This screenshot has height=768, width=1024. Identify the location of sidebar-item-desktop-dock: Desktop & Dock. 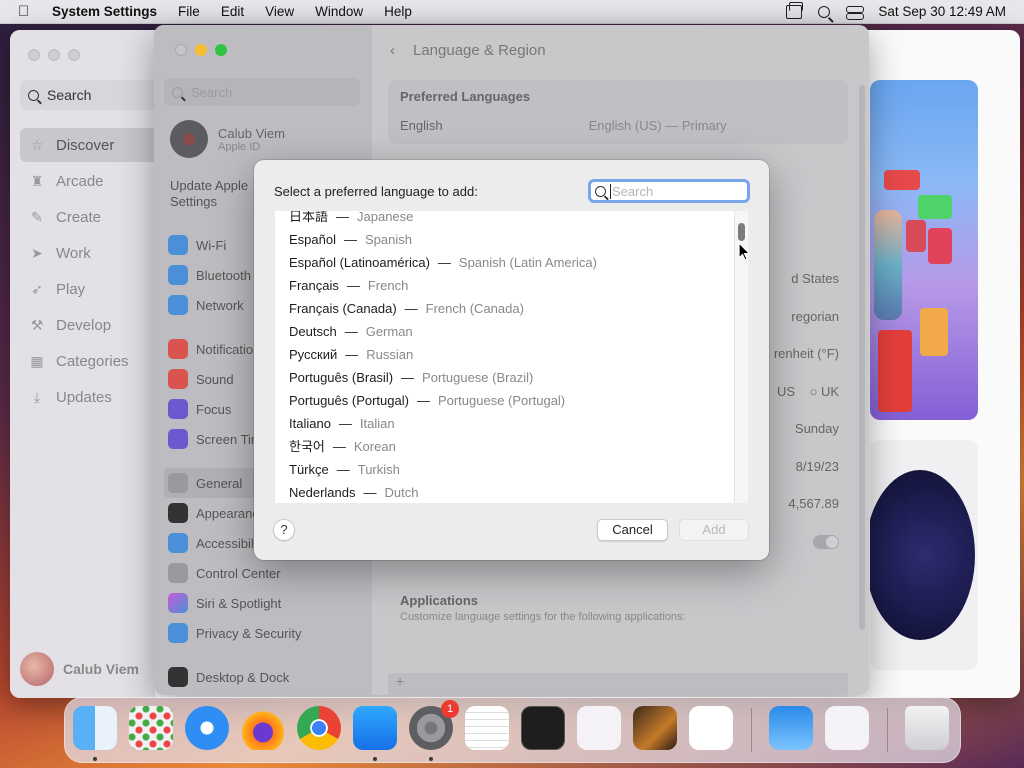
(263, 677).